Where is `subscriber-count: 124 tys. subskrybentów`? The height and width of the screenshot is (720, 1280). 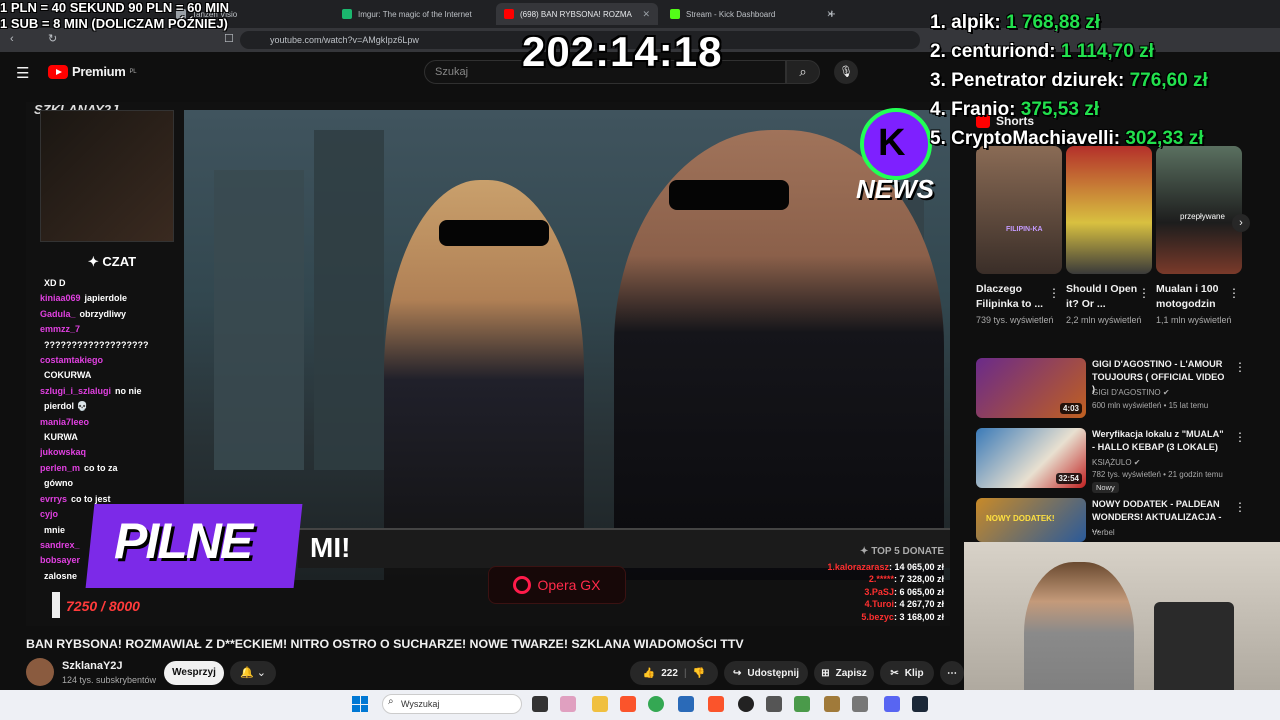 subscriber-count: 124 tys. subskrybentów is located at coordinates (109, 680).